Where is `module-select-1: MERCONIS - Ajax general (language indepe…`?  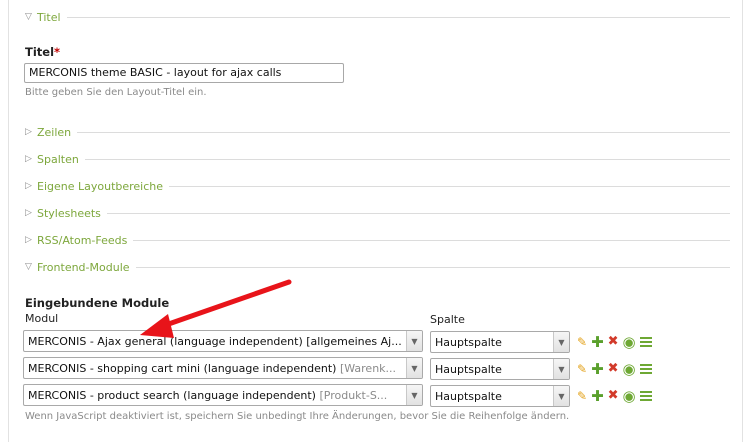
module-select-1: MERCONIS - Ajax general (language indepe… is located at coordinates (223, 341).